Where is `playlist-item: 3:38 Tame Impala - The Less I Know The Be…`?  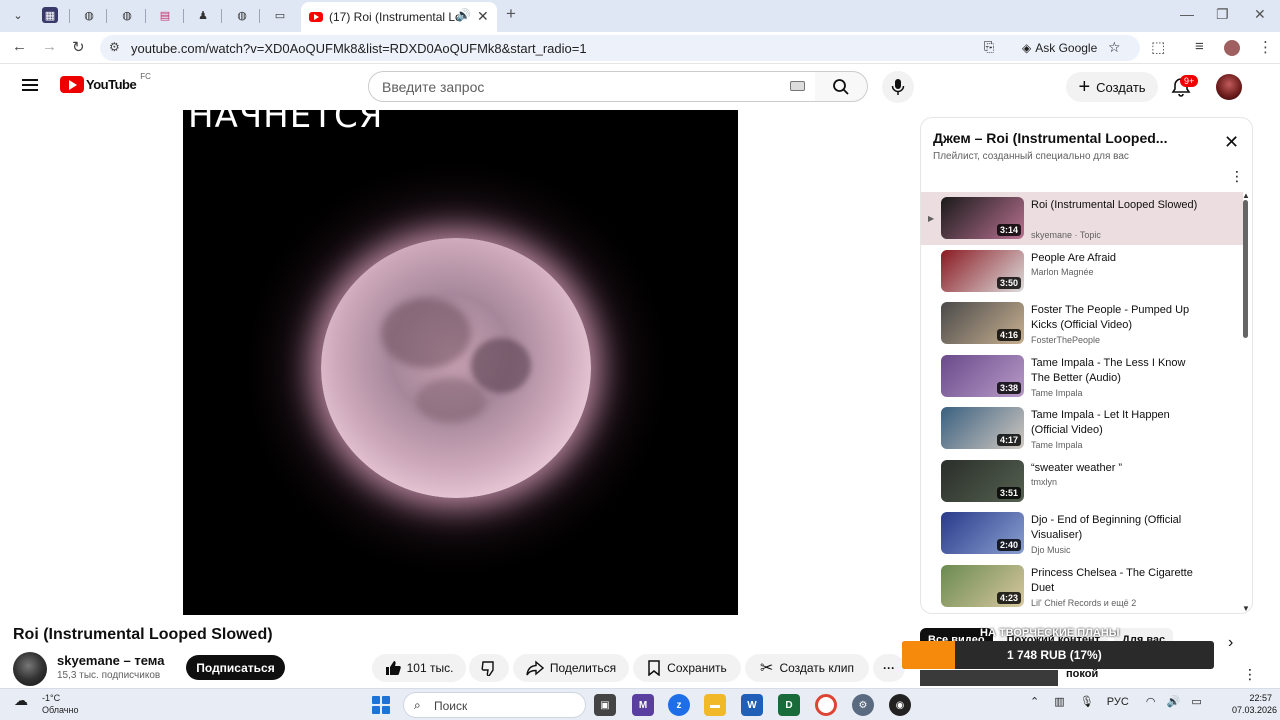
playlist-item: 3:38 Tame Impala - The Less I Know The Be… is located at coordinates (1082, 376).